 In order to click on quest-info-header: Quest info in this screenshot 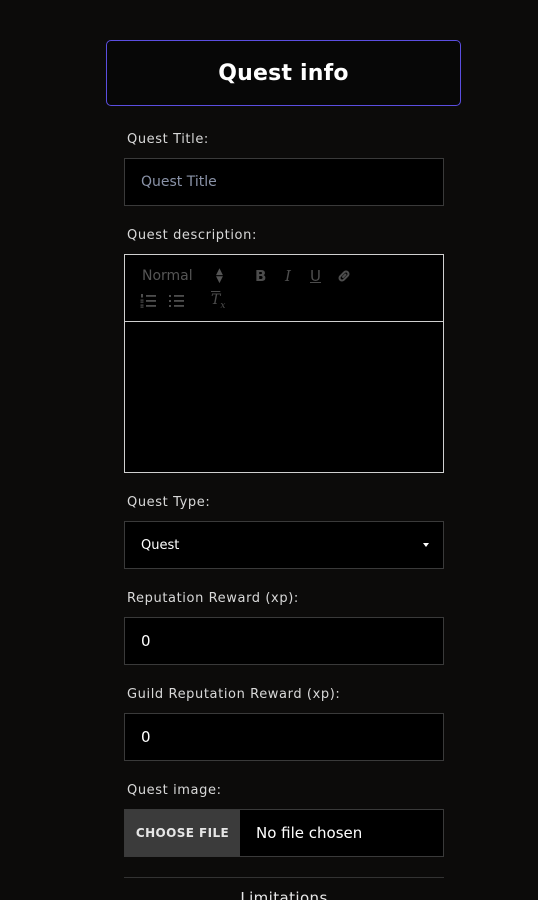, I will do `click(283, 73)`.